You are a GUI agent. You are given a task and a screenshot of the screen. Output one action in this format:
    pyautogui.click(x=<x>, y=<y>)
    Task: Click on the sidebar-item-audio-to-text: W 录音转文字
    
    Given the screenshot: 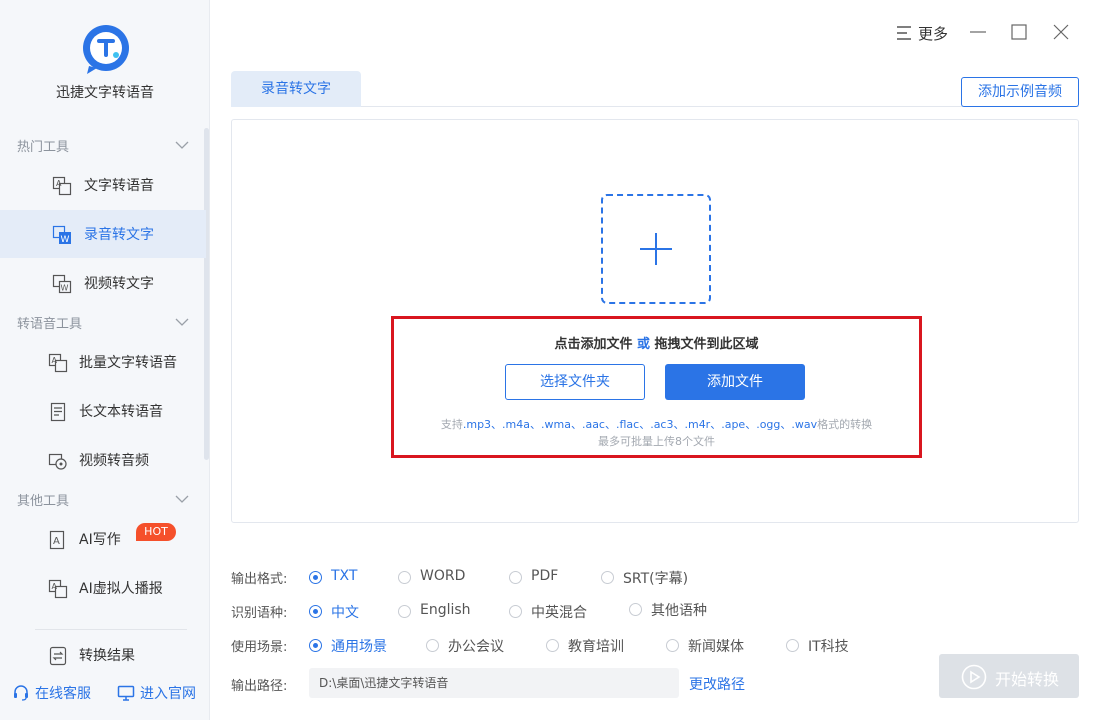 What is the action you would take?
    pyautogui.click(x=103, y=234)
    